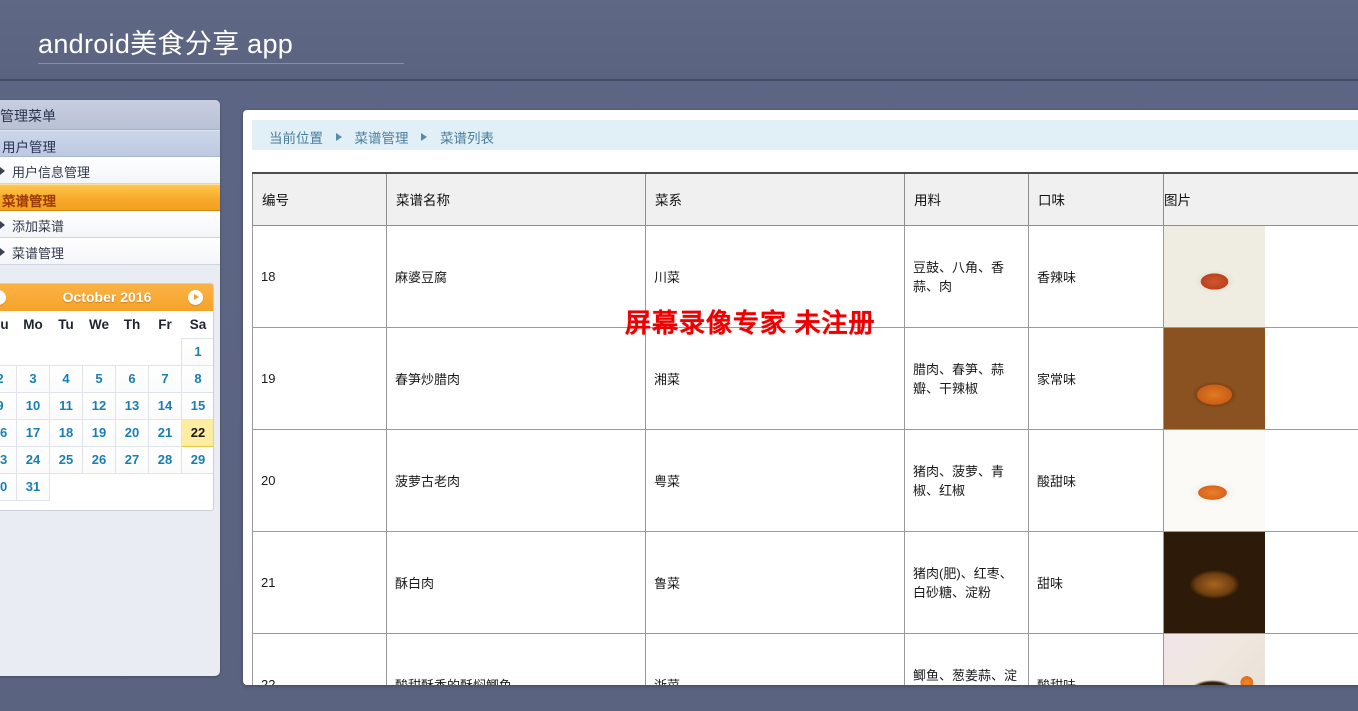 The width and height of the screenshot is (1358, 711). I want to click on calendar-day-23: 23, so click(8, 459).